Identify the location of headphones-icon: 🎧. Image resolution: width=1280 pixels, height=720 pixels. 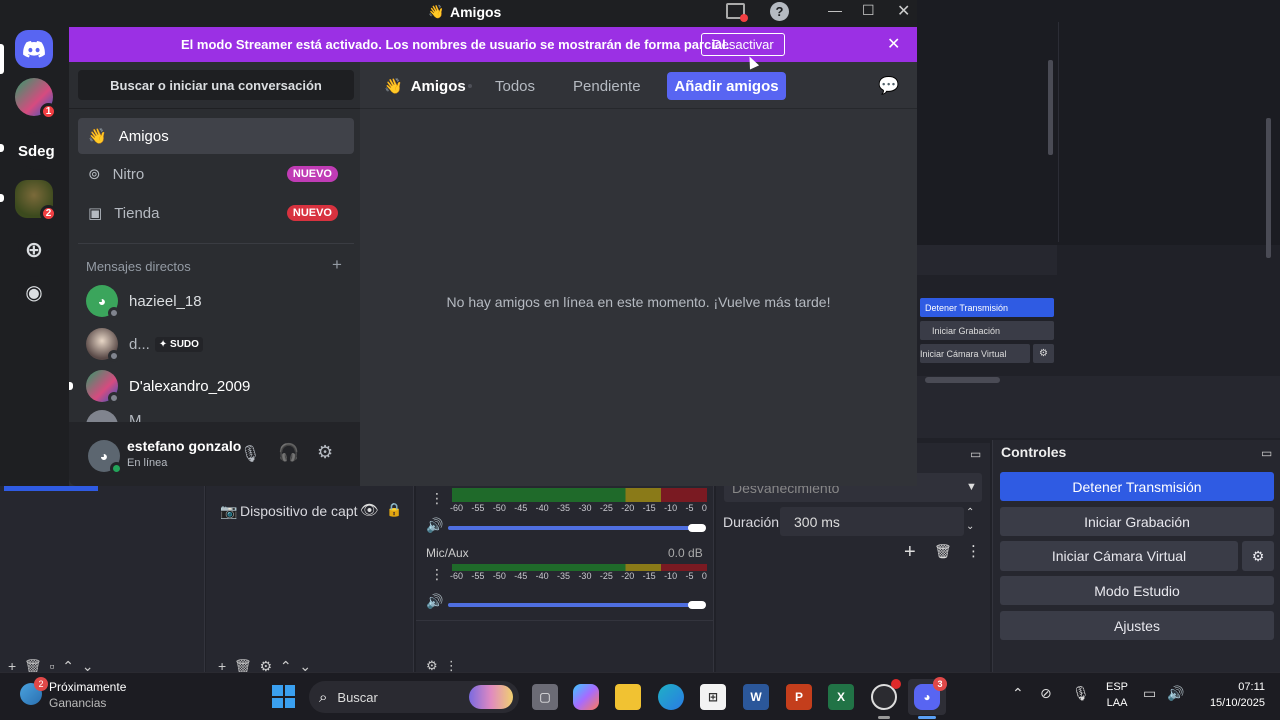
(288, 453).